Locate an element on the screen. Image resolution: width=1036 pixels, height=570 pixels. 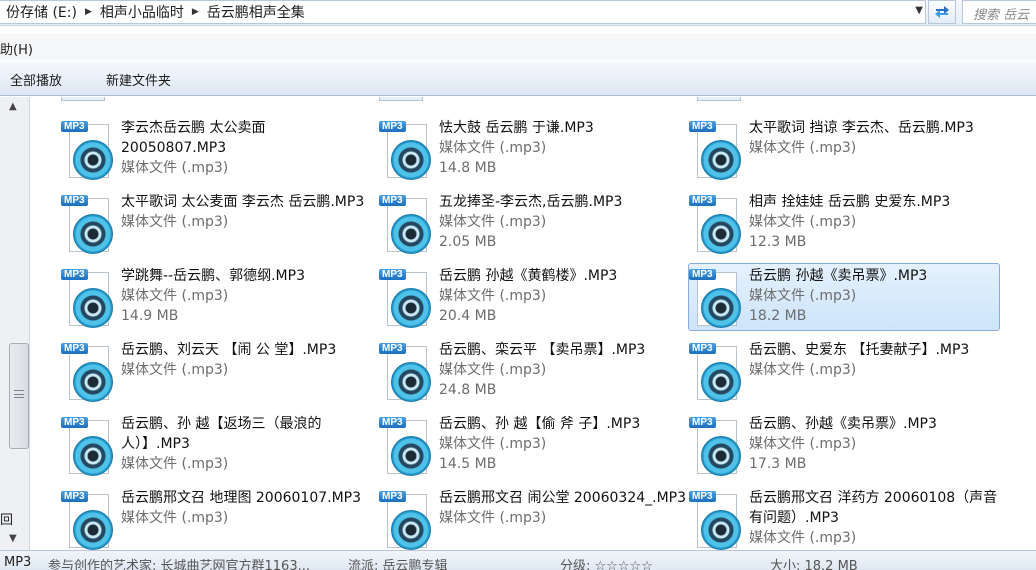
breadcrumb-current: 岳云鹏相声全集 is located at coordinates (256, 12).